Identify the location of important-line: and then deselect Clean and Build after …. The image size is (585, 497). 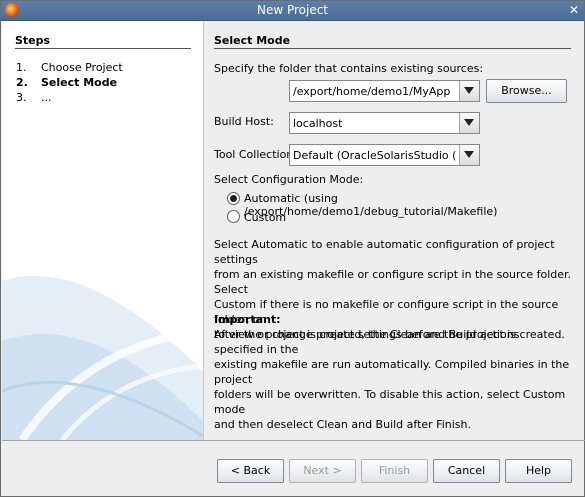
(342, 424).